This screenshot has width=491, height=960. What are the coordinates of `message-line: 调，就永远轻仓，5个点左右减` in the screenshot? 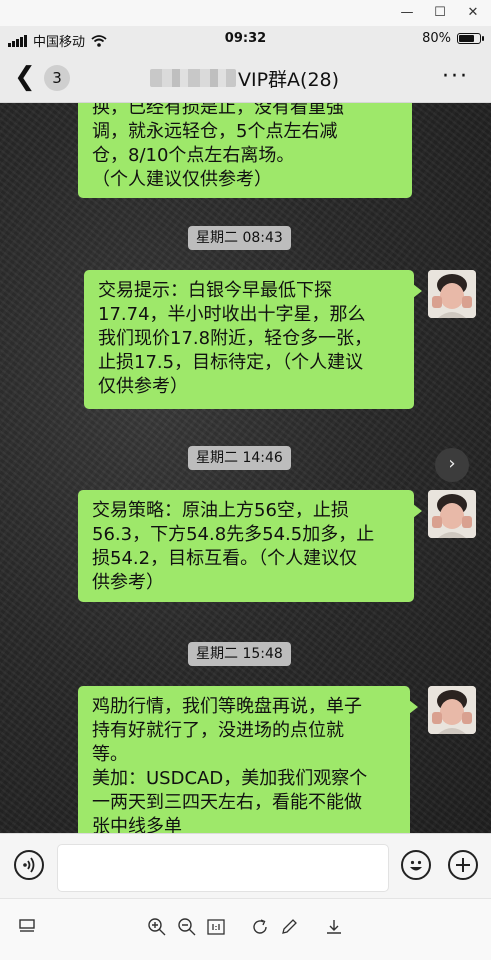 It's located at (215, 131).